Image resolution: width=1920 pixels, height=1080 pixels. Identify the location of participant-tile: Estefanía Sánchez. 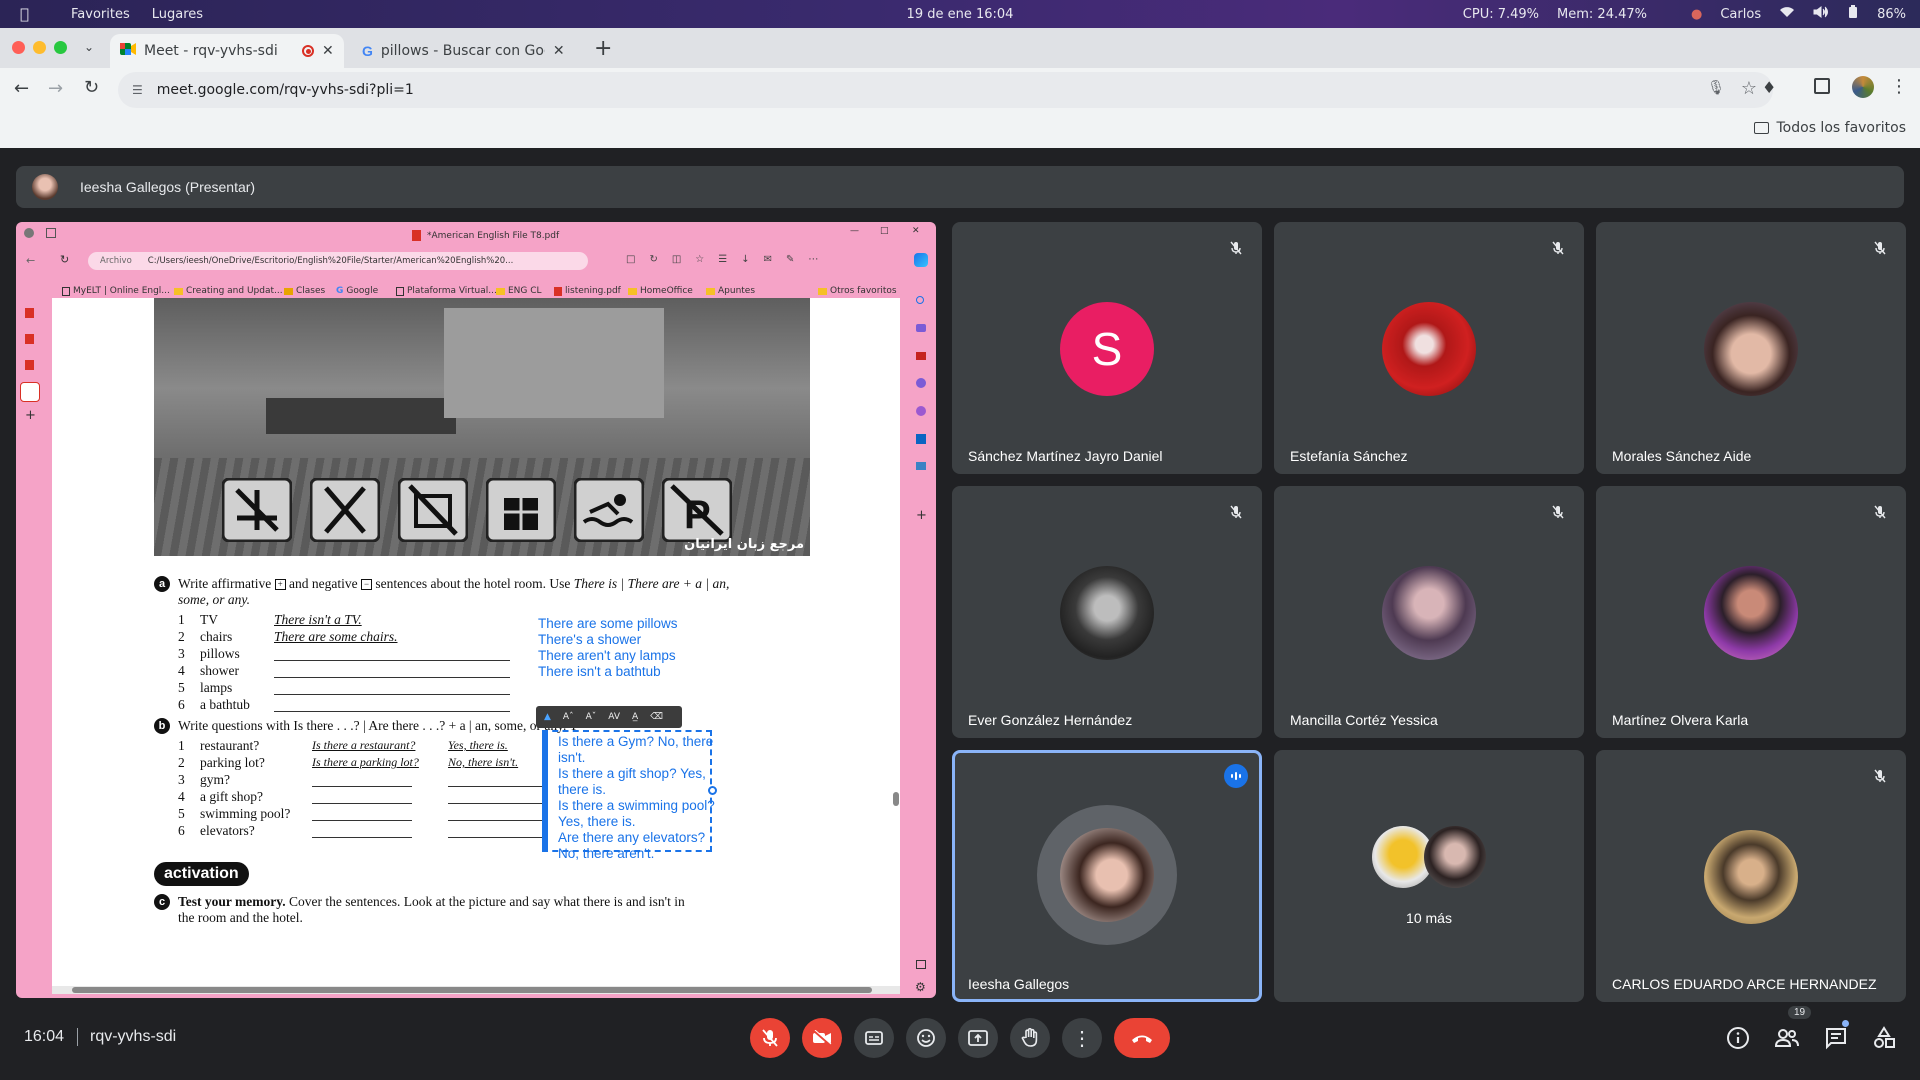
(1429, 348).